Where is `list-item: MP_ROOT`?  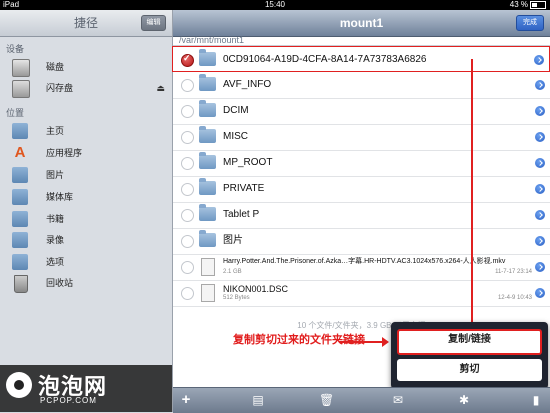
list-item: MP_ROOT is located at coordinates (361, 163).